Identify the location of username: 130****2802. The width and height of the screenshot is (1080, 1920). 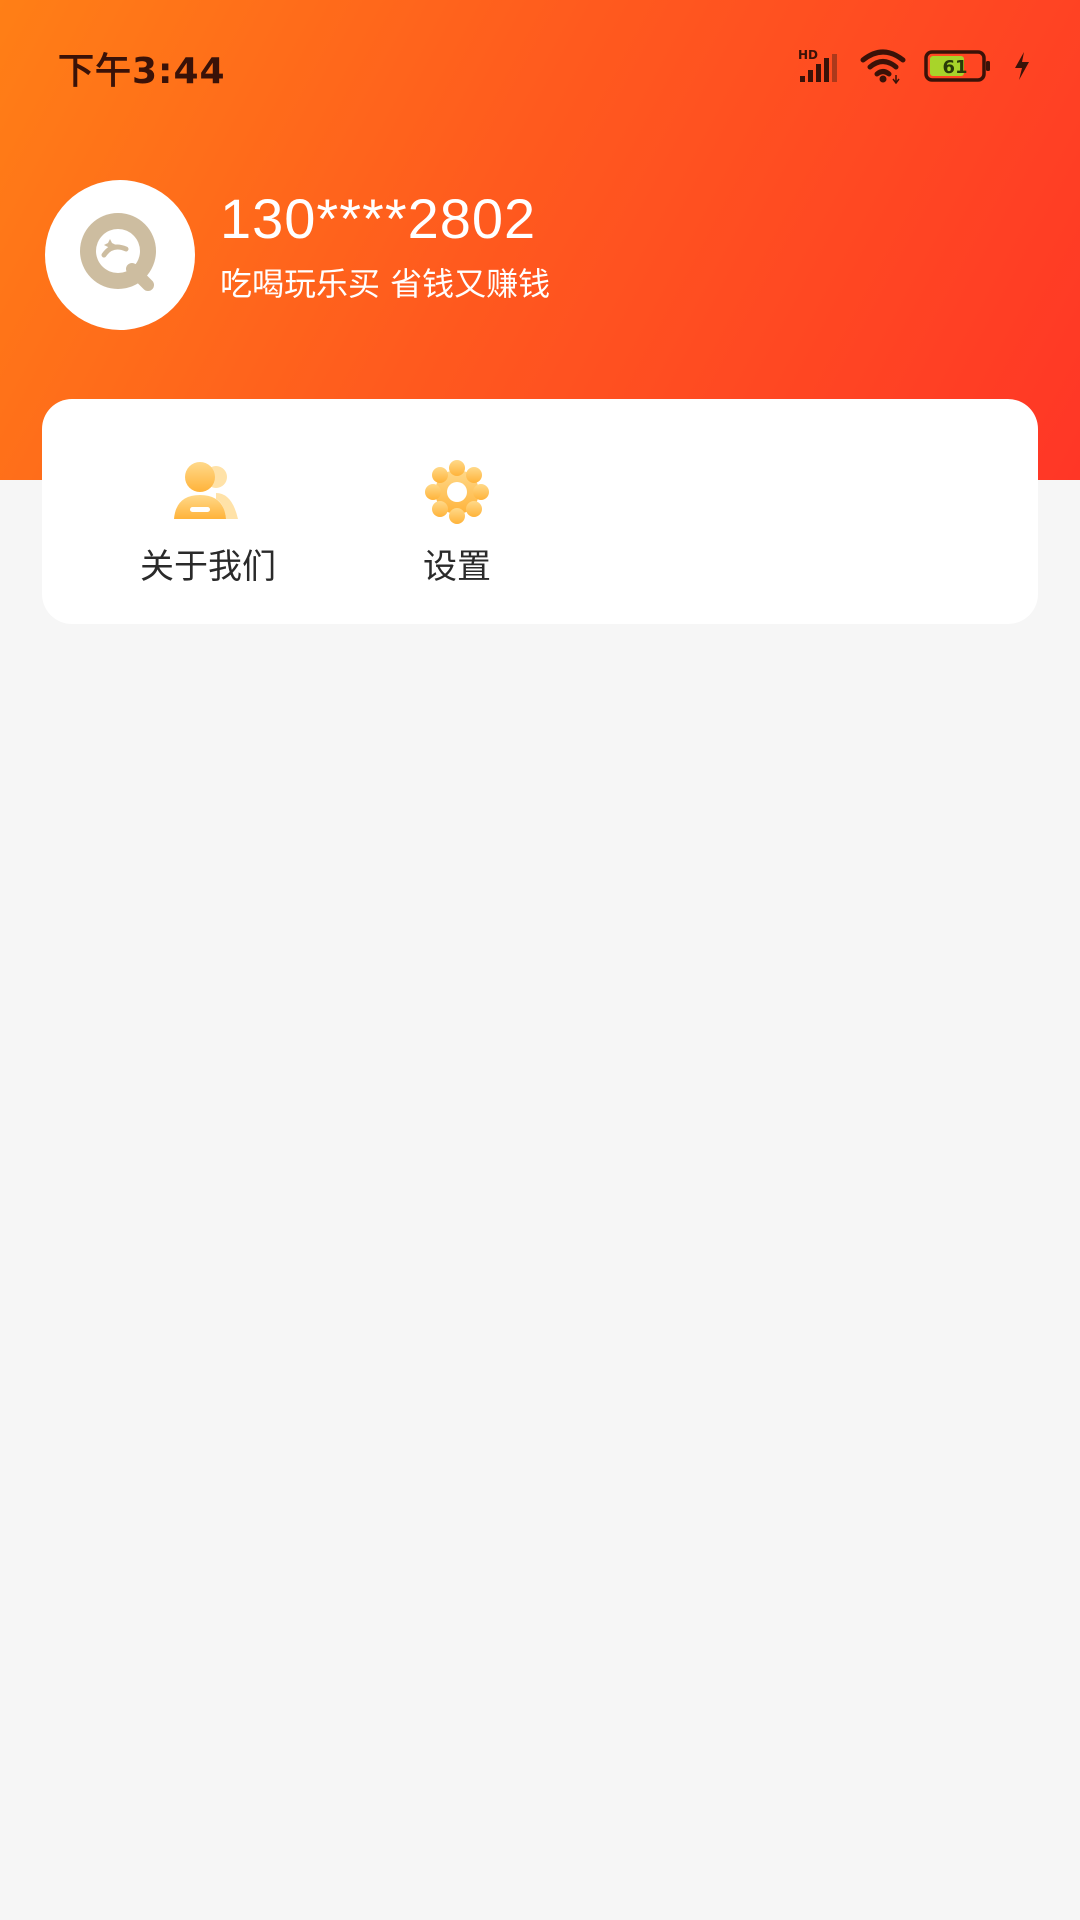
(378, 218).